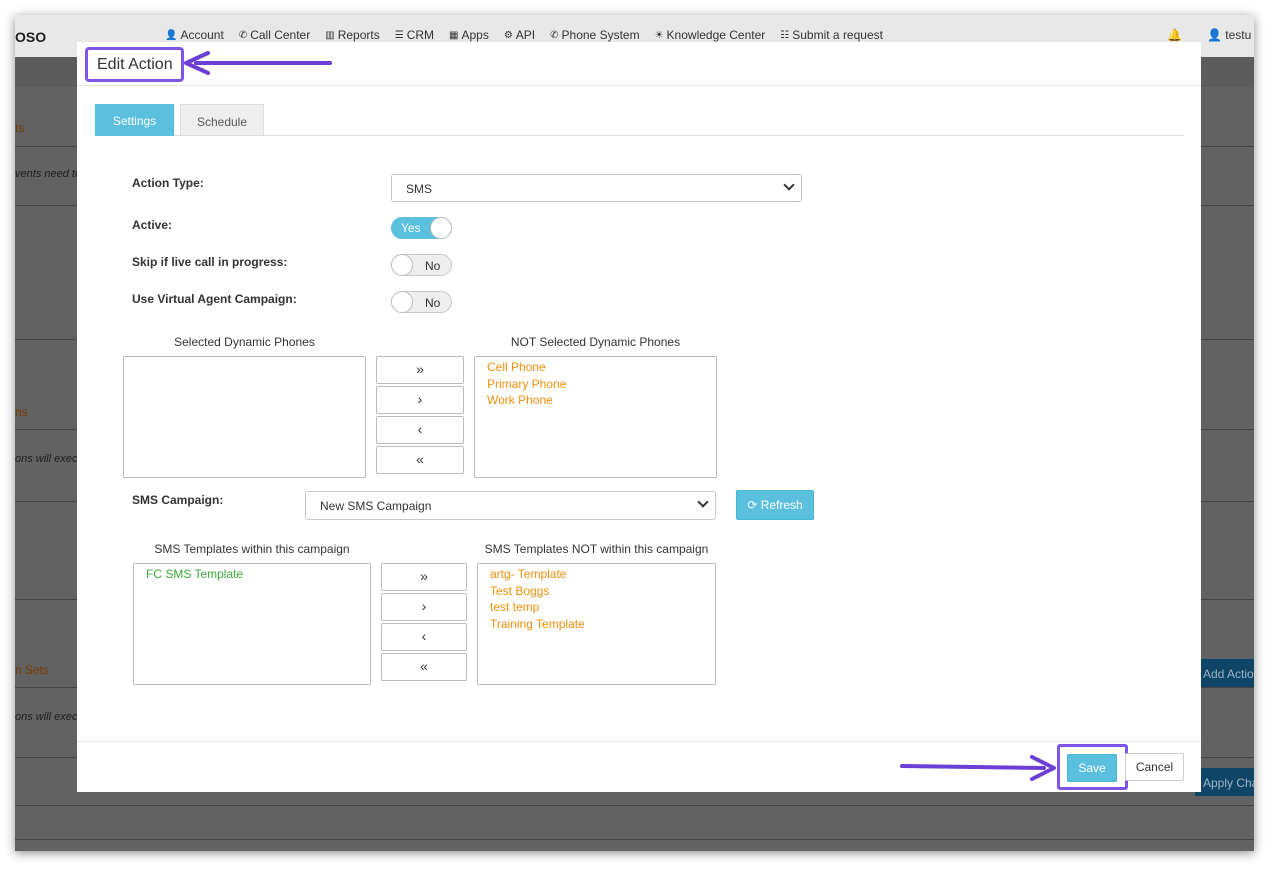 Image resolution: width=1279 pixels, height=876 pixels. Describe the element at coordinates (420, 370) in the screenshot. I see `move-all-right-button: »` at that location.